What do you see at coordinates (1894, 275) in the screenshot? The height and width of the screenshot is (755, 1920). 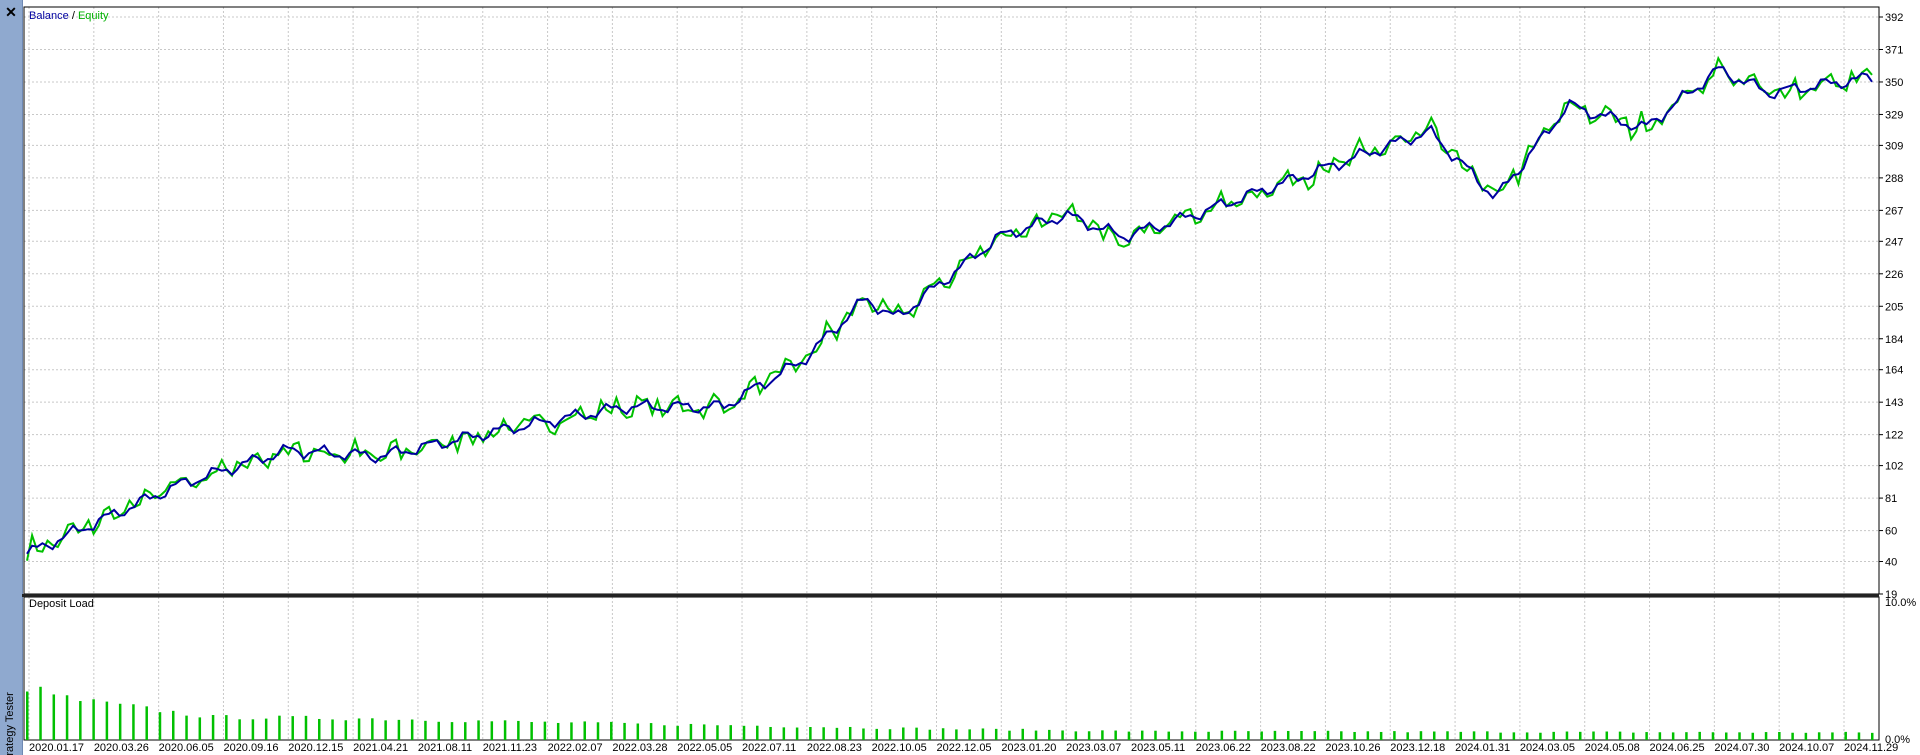 I see `y-tick-label: 226` at bounding box center [1894, 275].